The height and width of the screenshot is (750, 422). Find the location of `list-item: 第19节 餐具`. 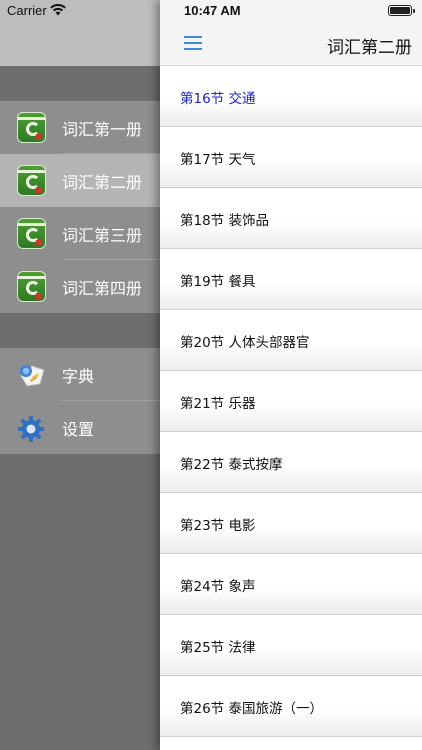

list-item: 第19节 餐具 is located at coordinates (291, 279).